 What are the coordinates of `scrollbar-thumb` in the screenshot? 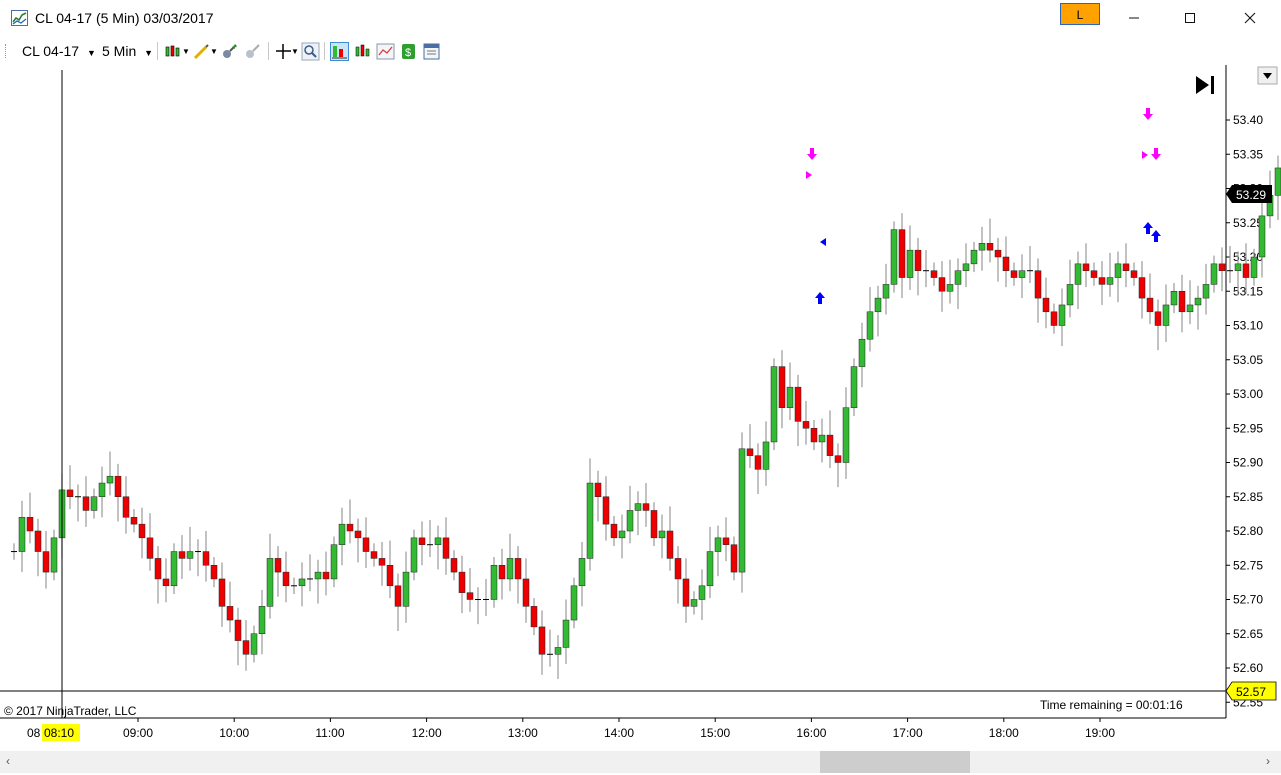 It's located at (895, 762).